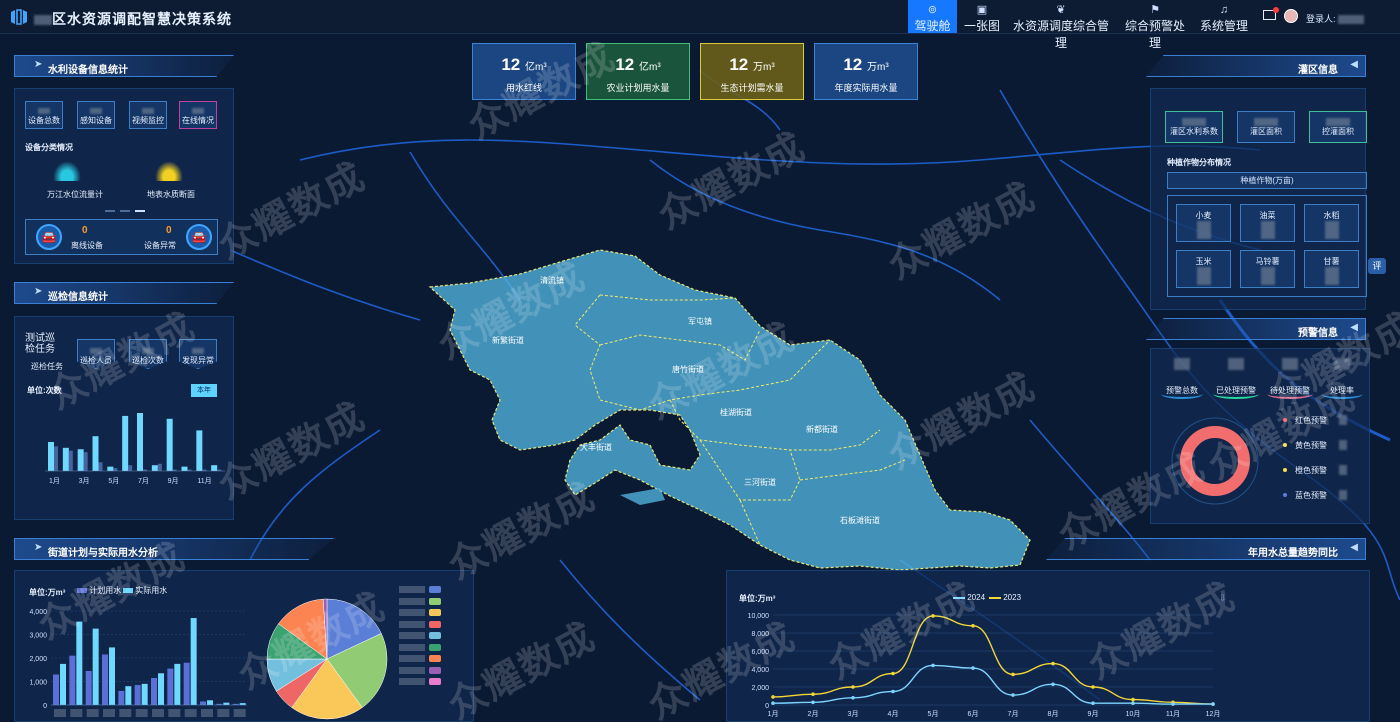 This screenshot has width=1400, height=722. I want to click on abnormal-device-icon: 🚘, so click(199, 237).